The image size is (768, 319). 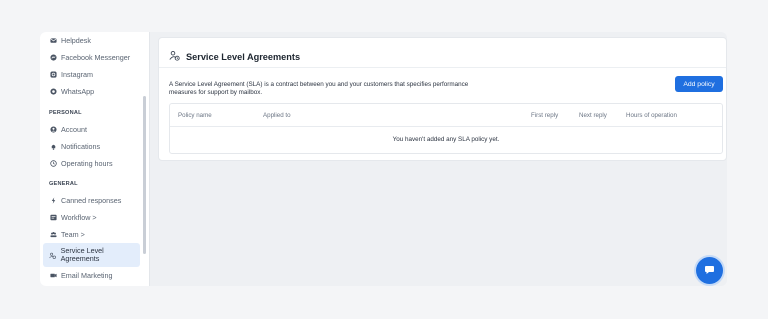 I want to click on table-header-divider, so click(x=446, y=126).